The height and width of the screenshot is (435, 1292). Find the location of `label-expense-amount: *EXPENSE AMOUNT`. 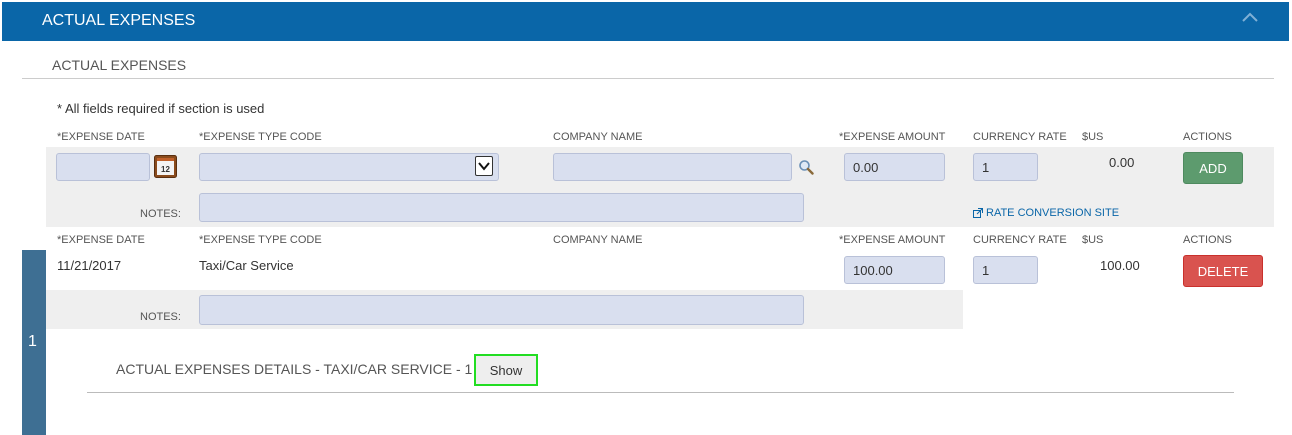

label-expense-amount: *EXPENSE AMOUNT is located at coordinates (892, 137).